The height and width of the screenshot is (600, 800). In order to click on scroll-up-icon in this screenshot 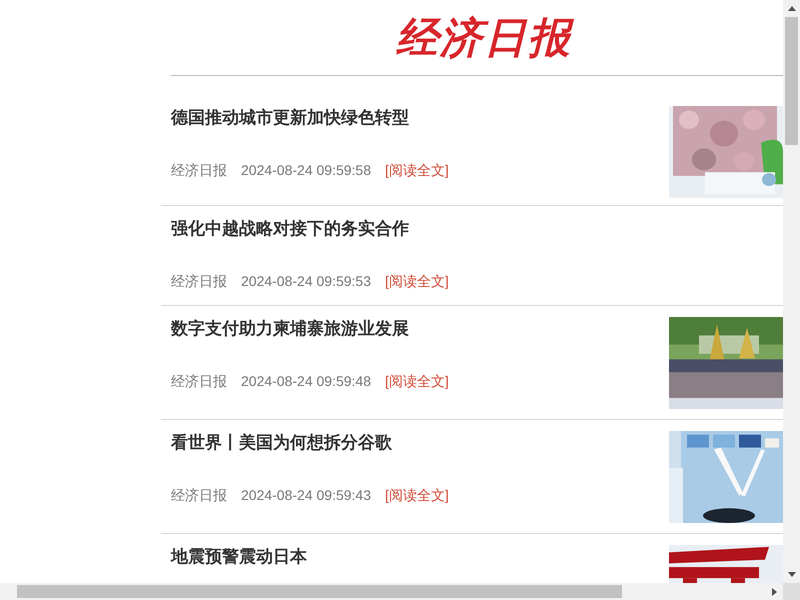, I will do `click(792, 8)`.